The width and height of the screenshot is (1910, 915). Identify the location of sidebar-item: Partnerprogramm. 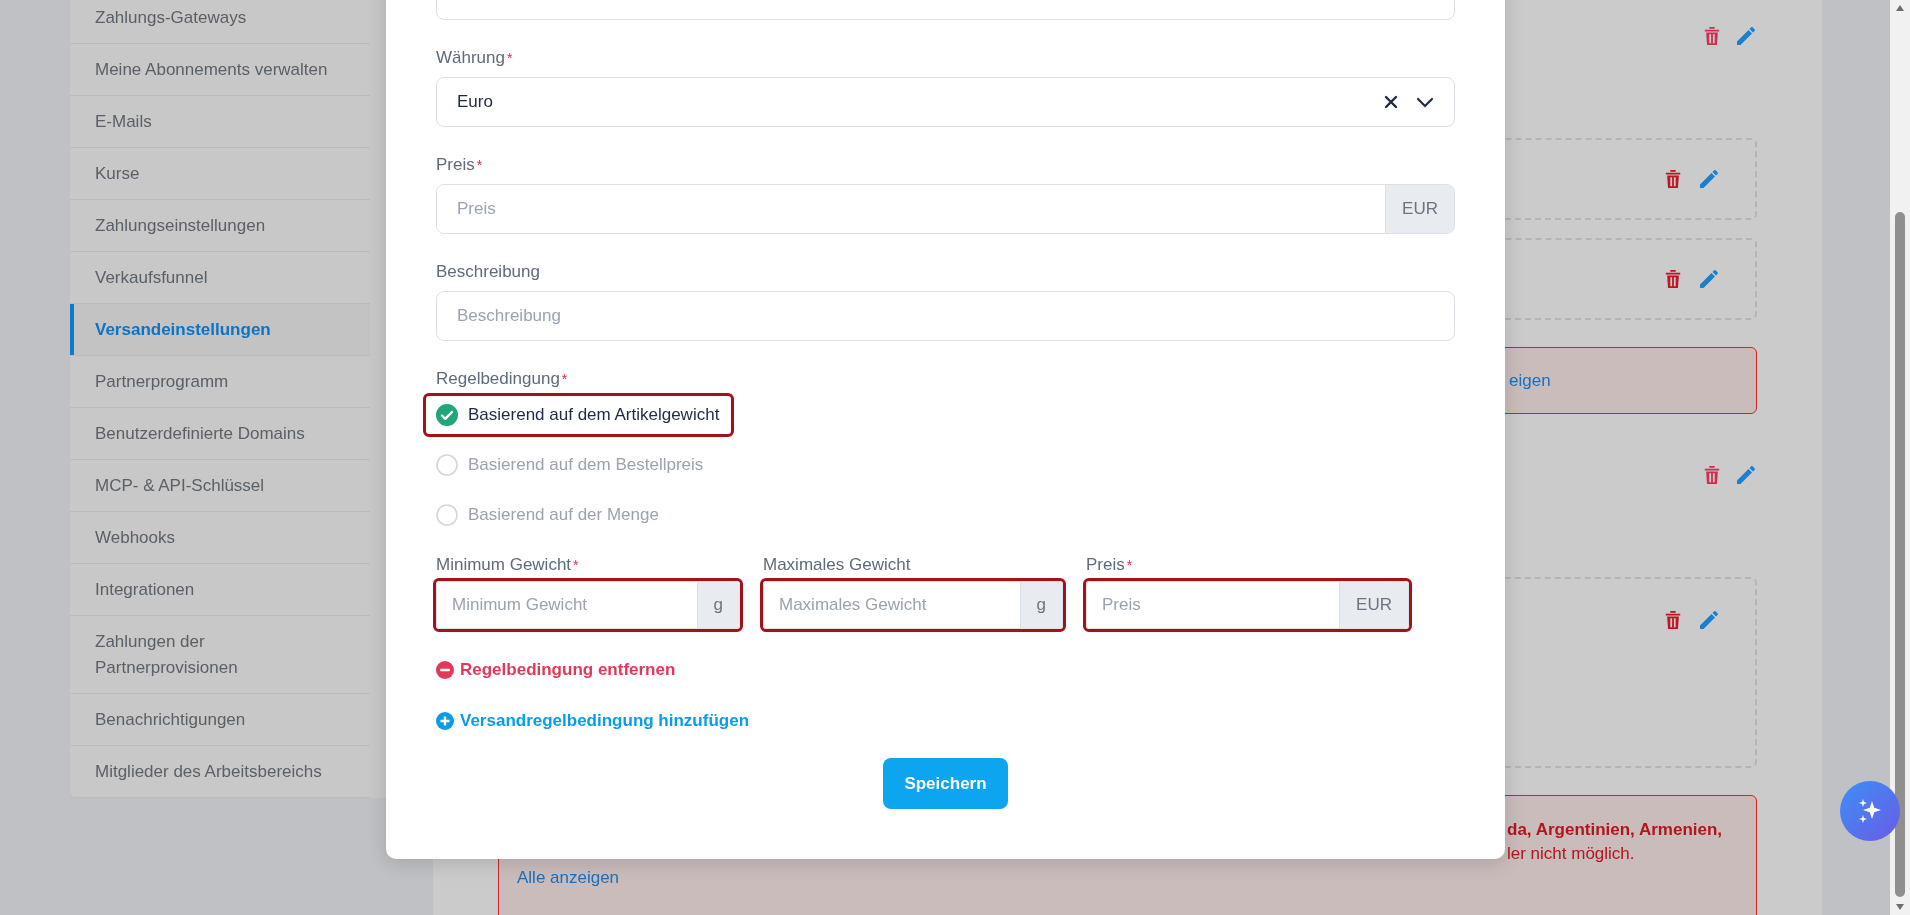
(220, 382).